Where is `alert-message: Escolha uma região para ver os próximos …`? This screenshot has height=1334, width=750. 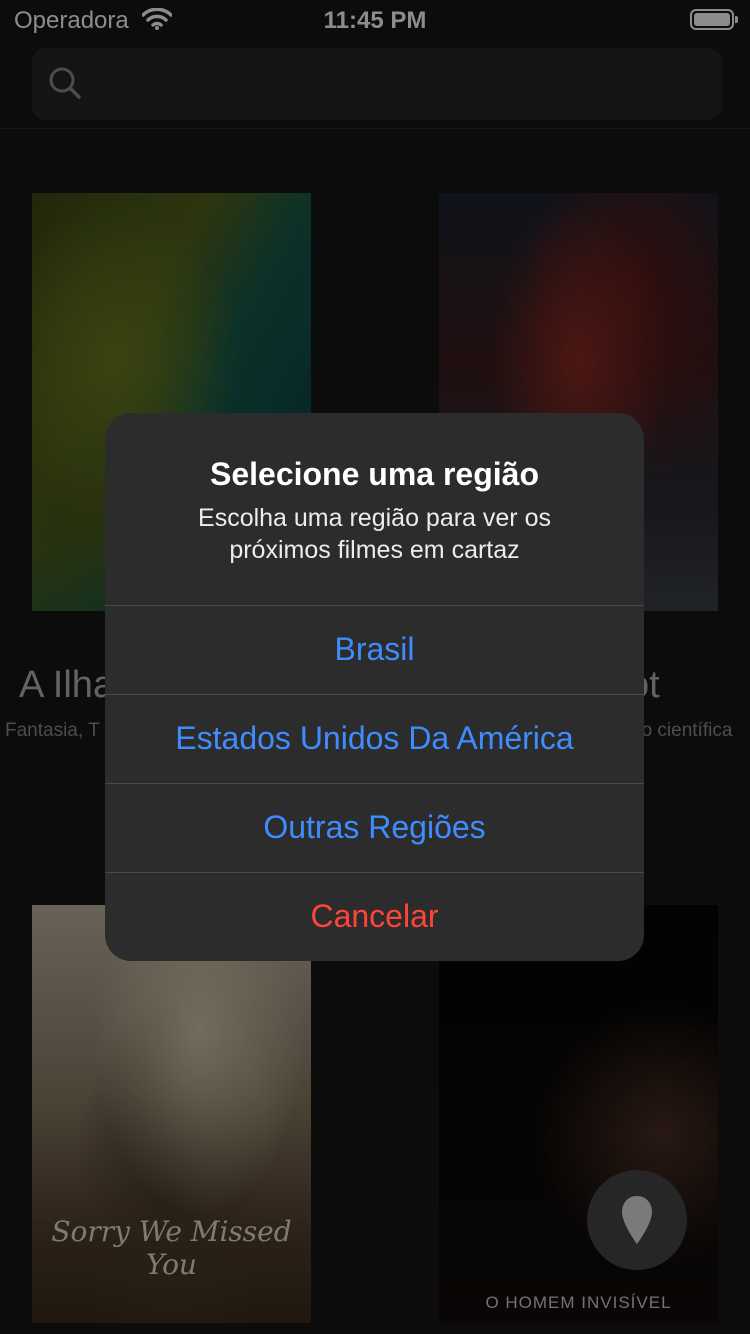
alert-message: Escolha uma região para ver os próximos … is located at coordinates (374, 534).